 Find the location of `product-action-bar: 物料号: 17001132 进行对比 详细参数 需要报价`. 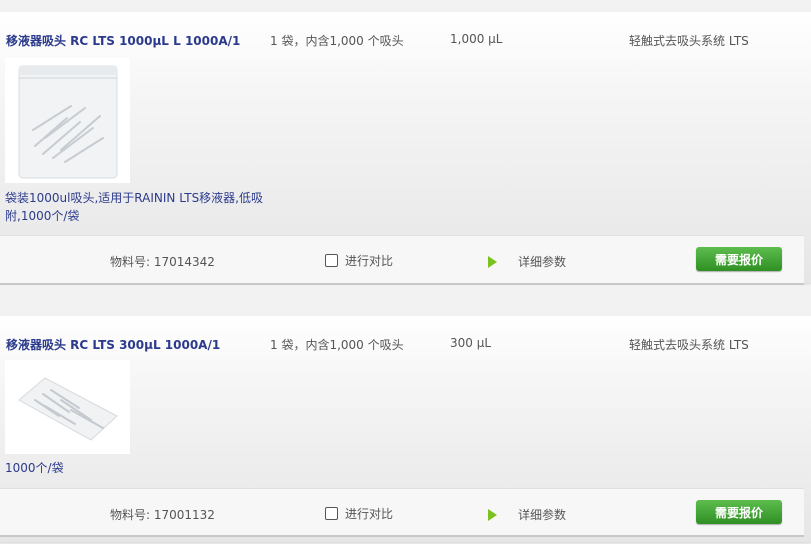

product-action-bar: 物料号: 17001132 进行对比 详细参数 需要报价 is located at coordinates (402, 512).